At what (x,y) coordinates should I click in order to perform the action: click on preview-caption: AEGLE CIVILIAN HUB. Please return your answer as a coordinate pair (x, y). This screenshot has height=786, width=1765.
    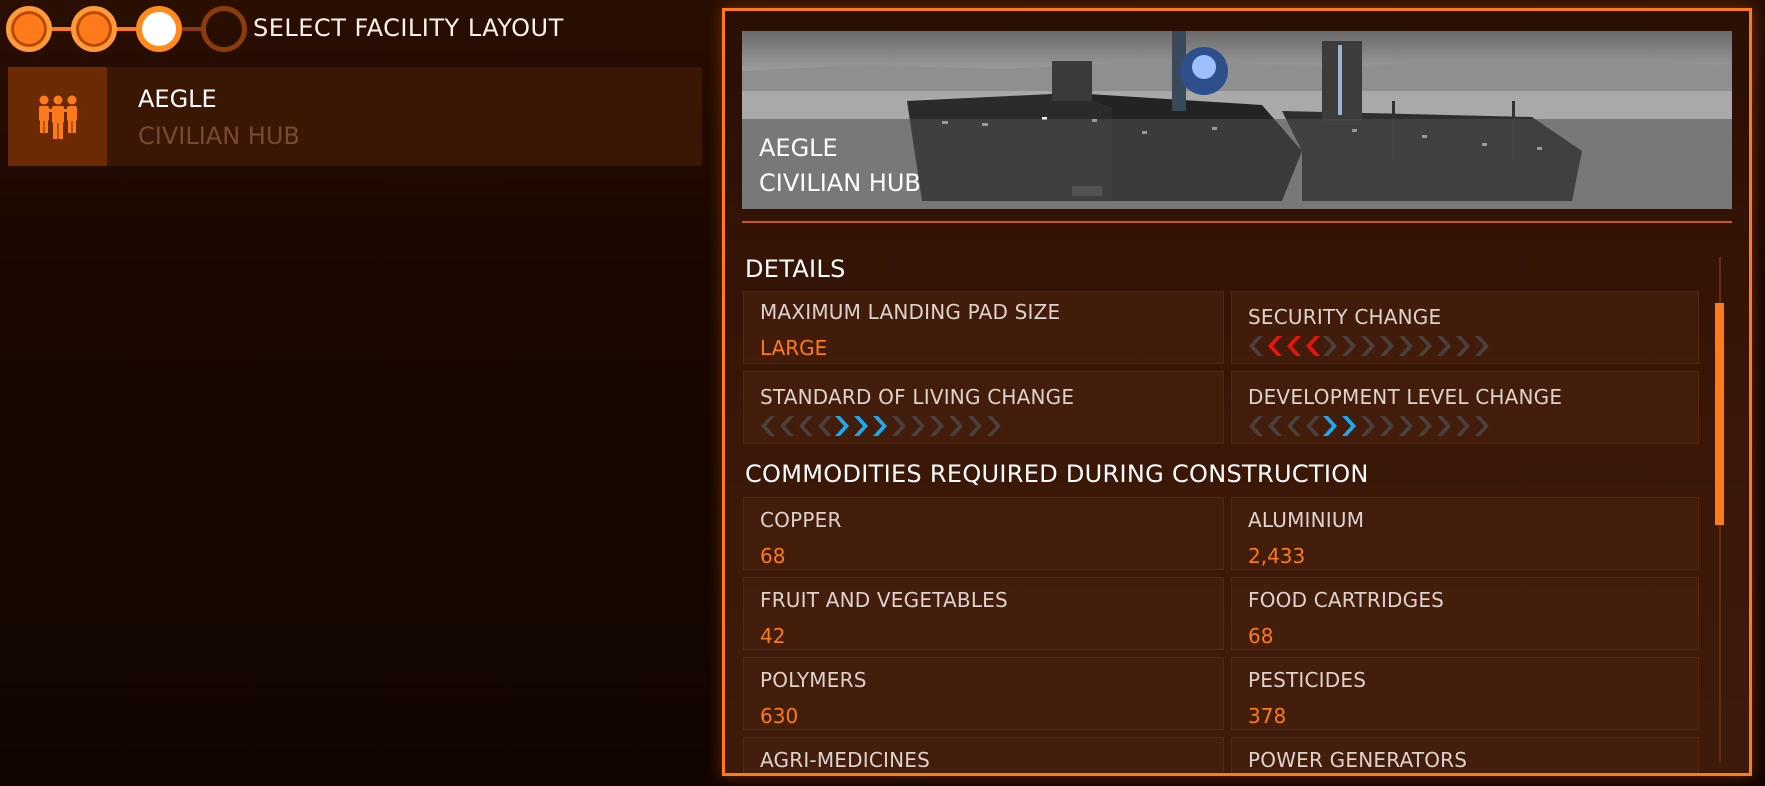
    Looking at the image, I should click on (1237, 164).